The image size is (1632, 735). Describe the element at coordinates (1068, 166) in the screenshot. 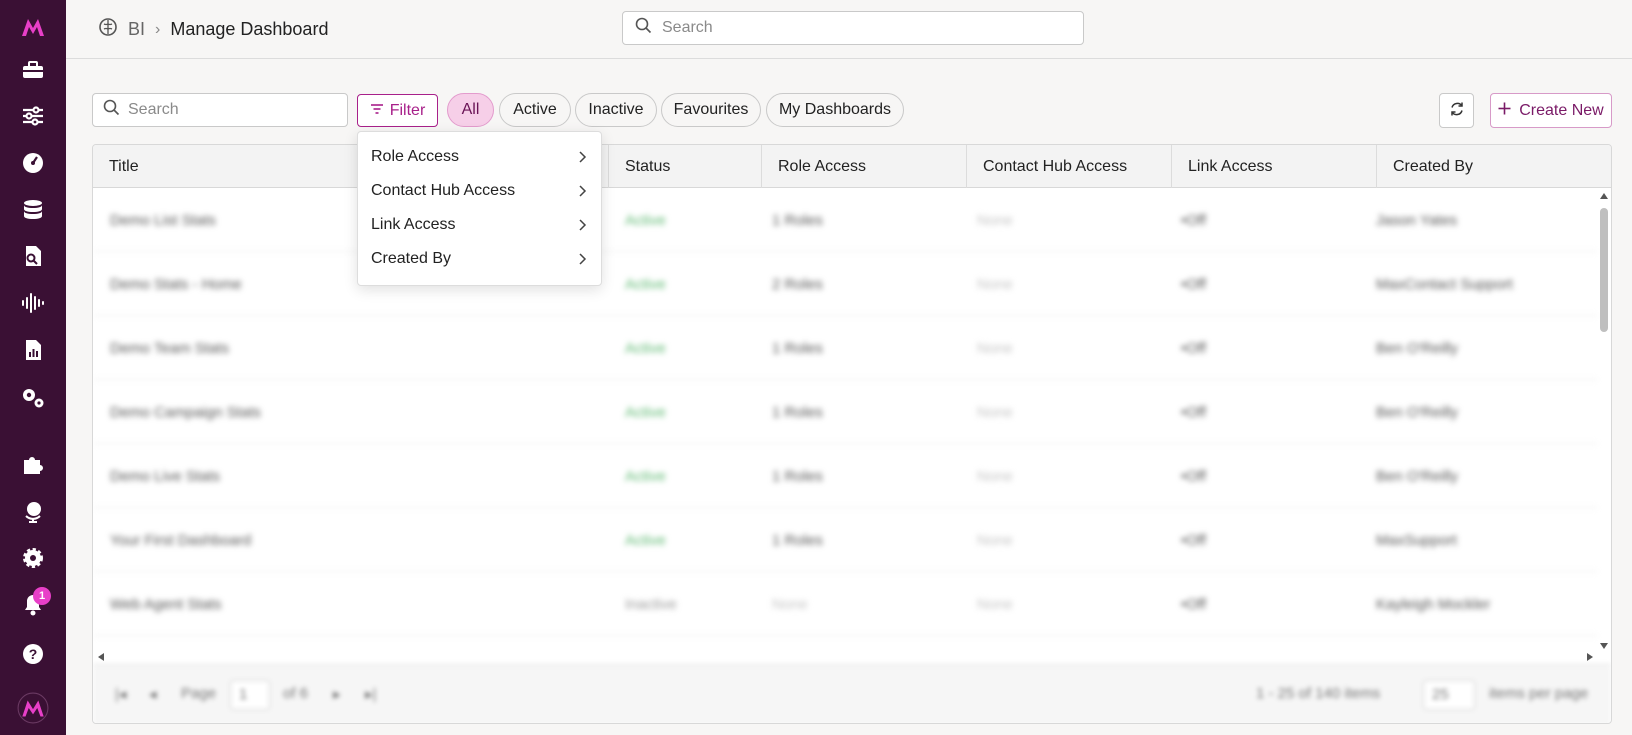

I see `column-header-contact-hub-access: Contact Hub Access` at that location.